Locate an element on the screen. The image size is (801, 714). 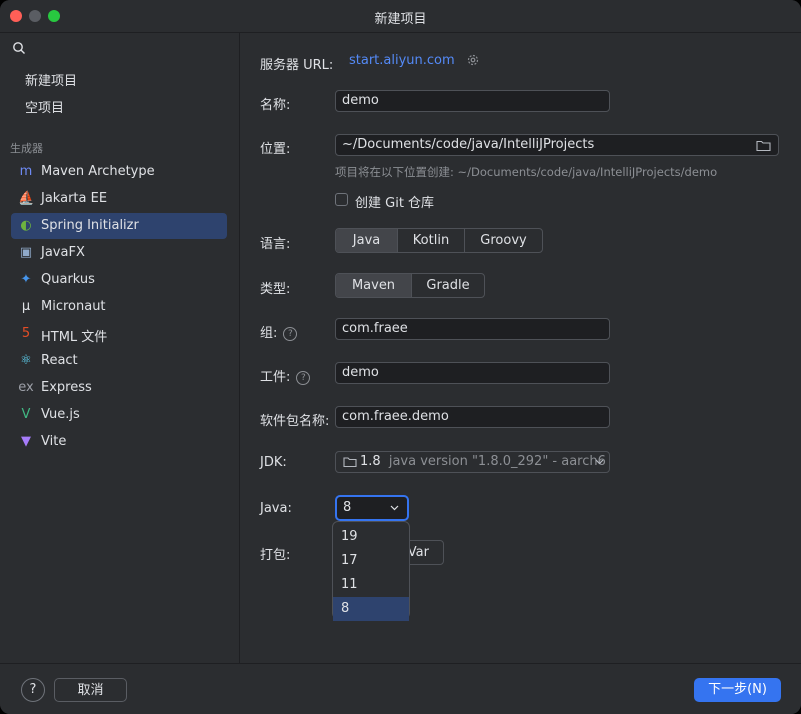
gear-icon is located at coordinates (473, 60).